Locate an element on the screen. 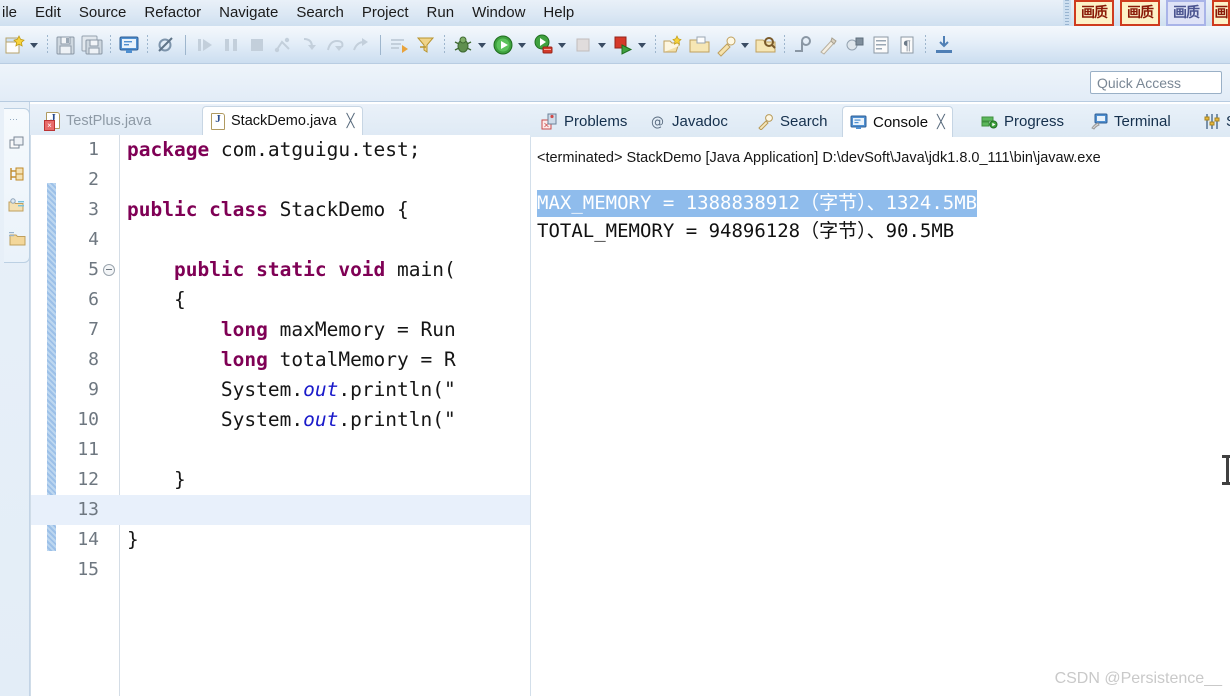 The image size is (1230, 696). editor-tab-bar: TestPlus.java StackDemo.java ╳ is located at coordinates (280, 119).